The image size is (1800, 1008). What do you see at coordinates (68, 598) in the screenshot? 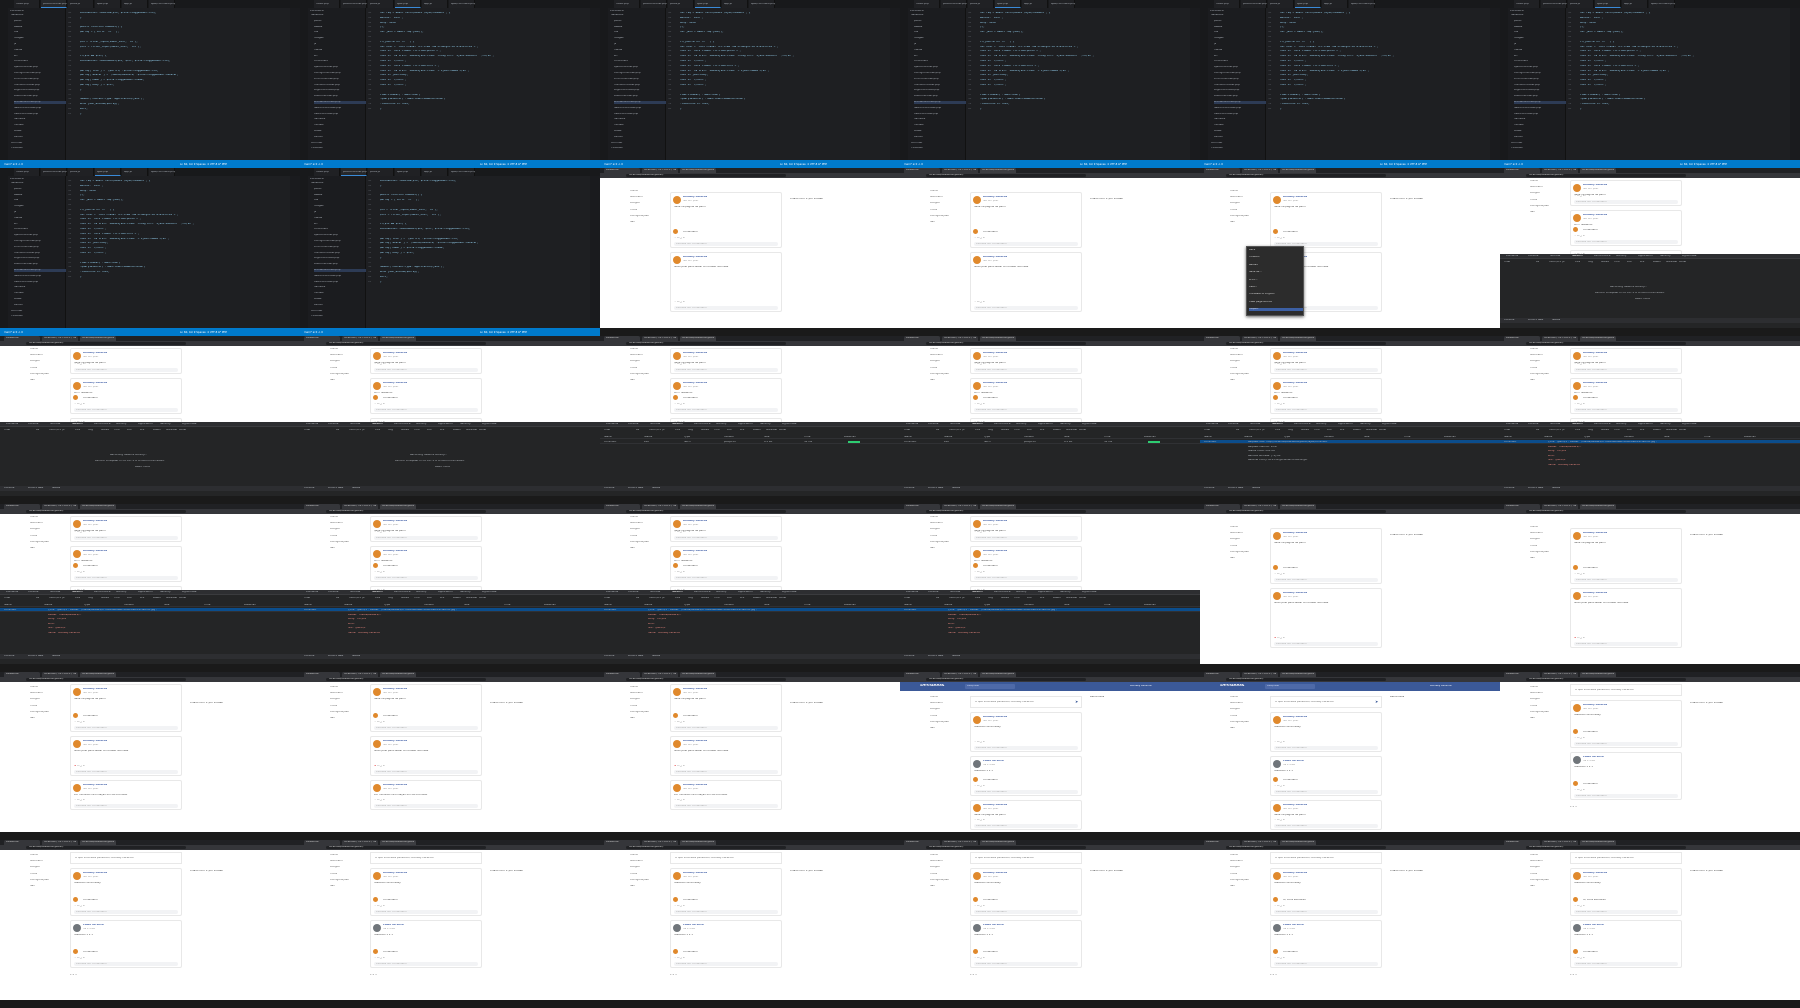
I see `network-filter-chip: JS` at bounding box center [68, 598].